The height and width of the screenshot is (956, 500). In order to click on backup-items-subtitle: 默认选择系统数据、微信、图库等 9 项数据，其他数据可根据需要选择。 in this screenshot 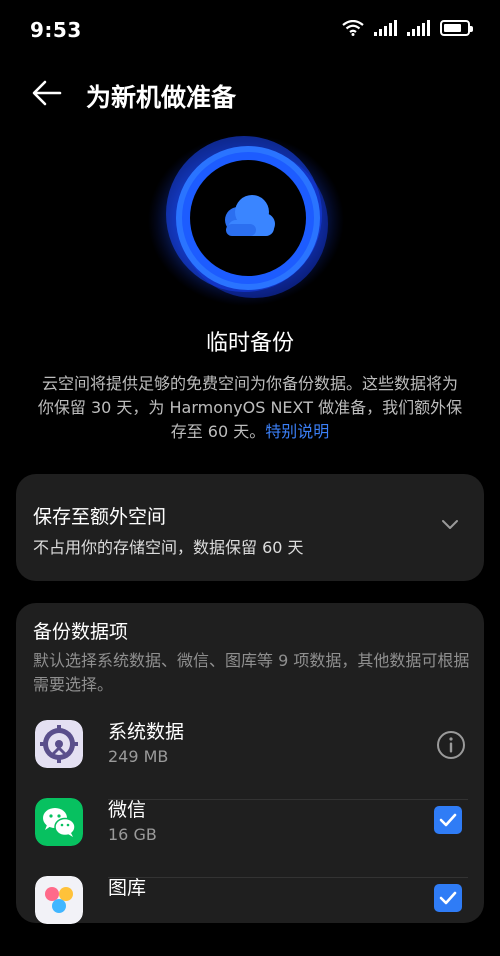, I will do `click(251, 672)`.